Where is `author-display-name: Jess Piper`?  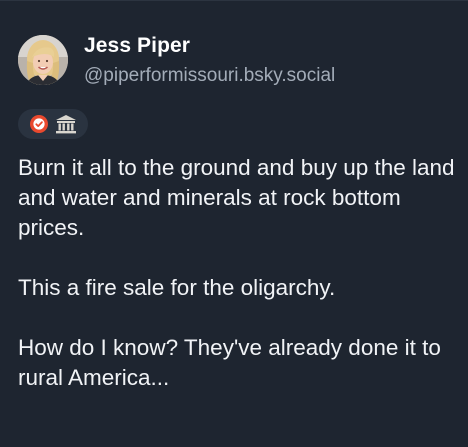 author-display-name: Jess Piper is located at coordinates (137, 46).